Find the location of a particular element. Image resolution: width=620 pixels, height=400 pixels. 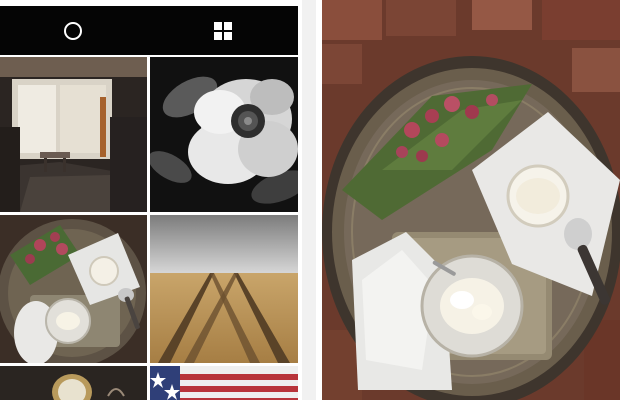

photo-tile-wheat-field is located at coordinates (224, 289).